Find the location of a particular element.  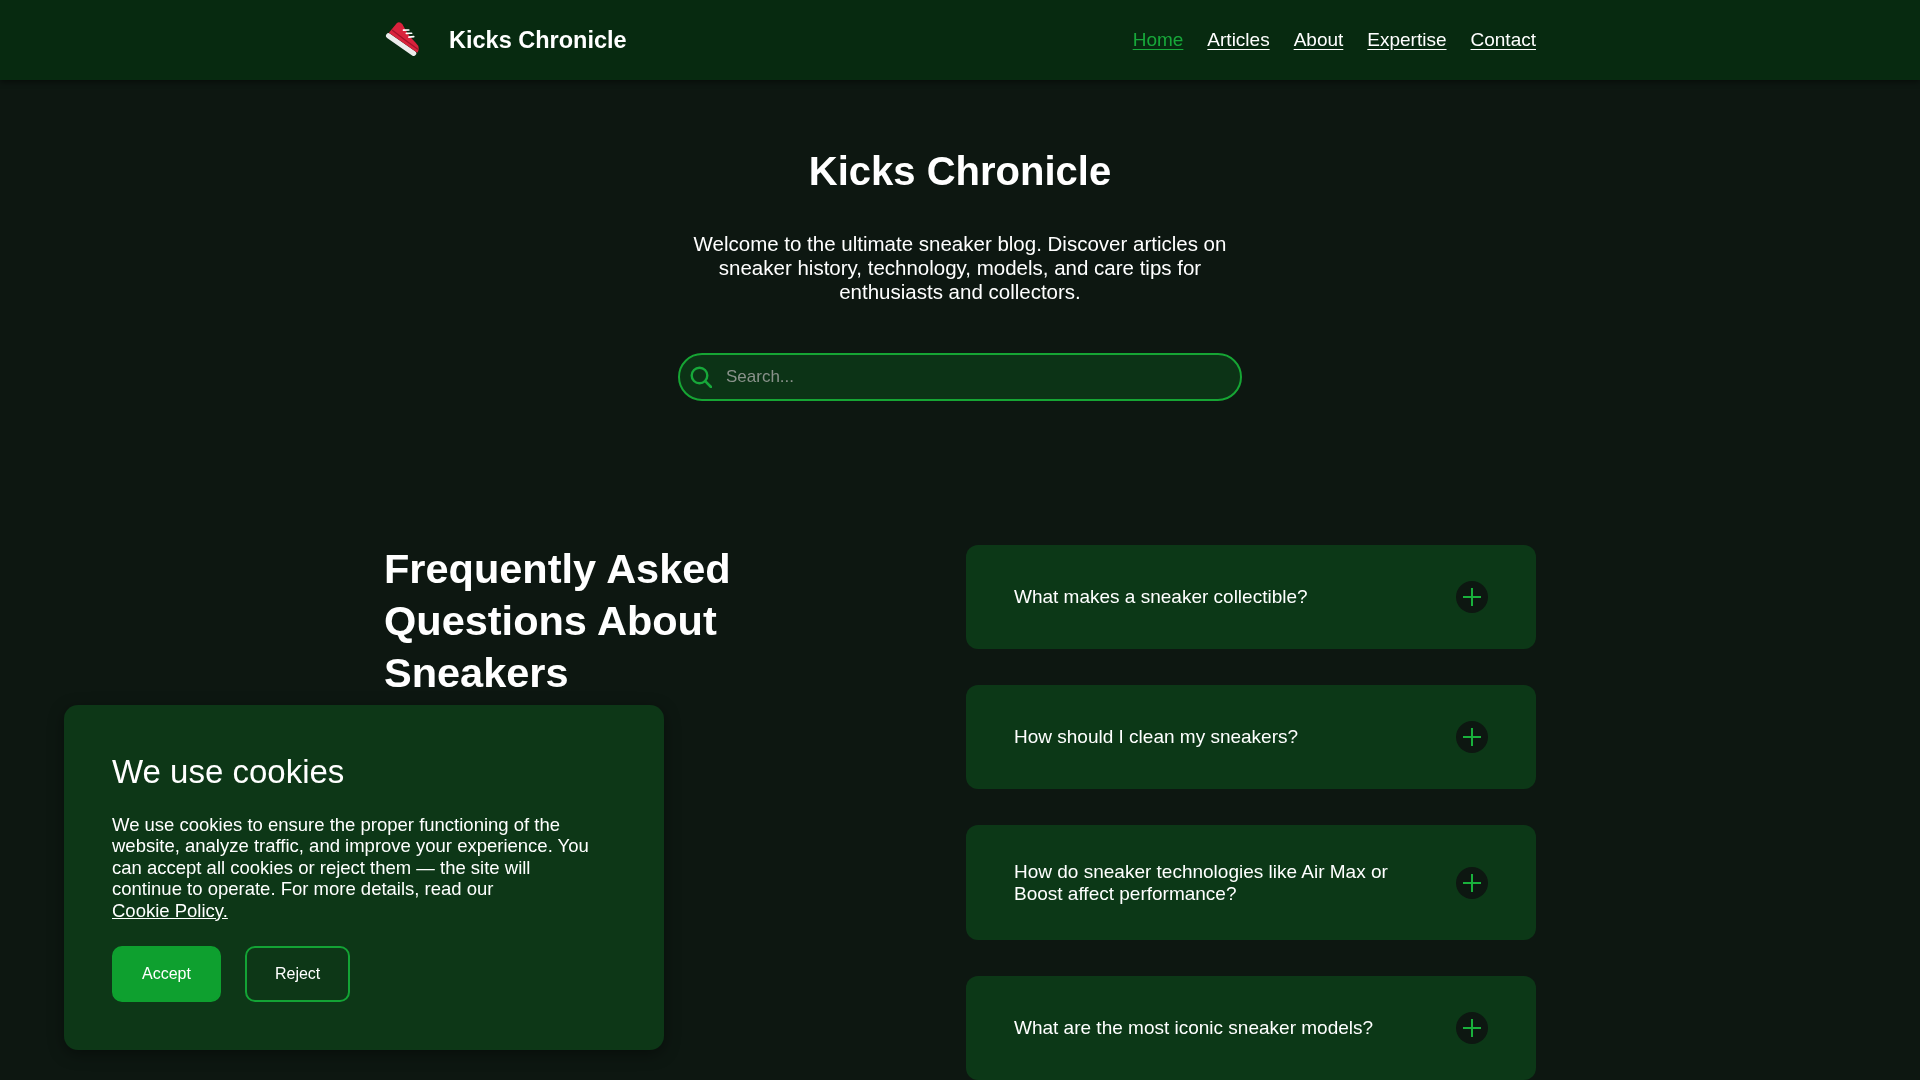

faq-question: What makes a sneaker collectible? is located at coordinates (1251, 597).